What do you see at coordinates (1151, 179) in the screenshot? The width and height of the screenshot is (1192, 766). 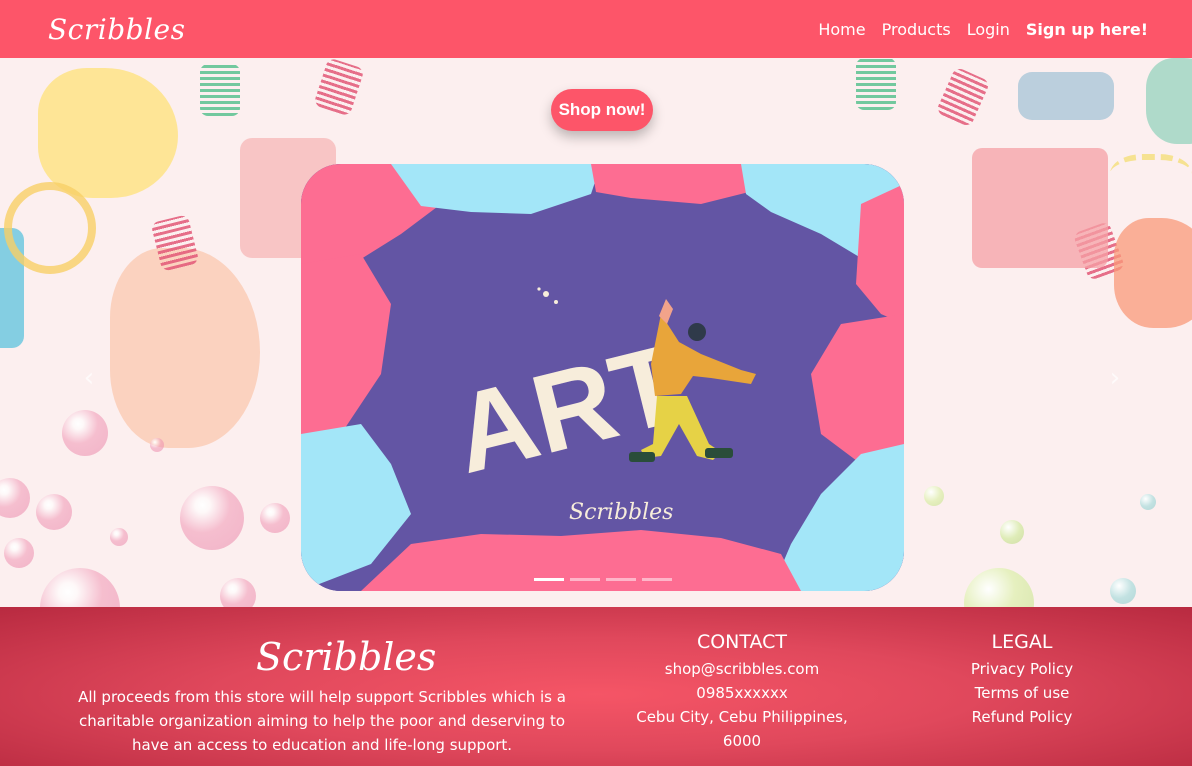 I see `bg-yellow-wave` at bounding box center [1151, 179].